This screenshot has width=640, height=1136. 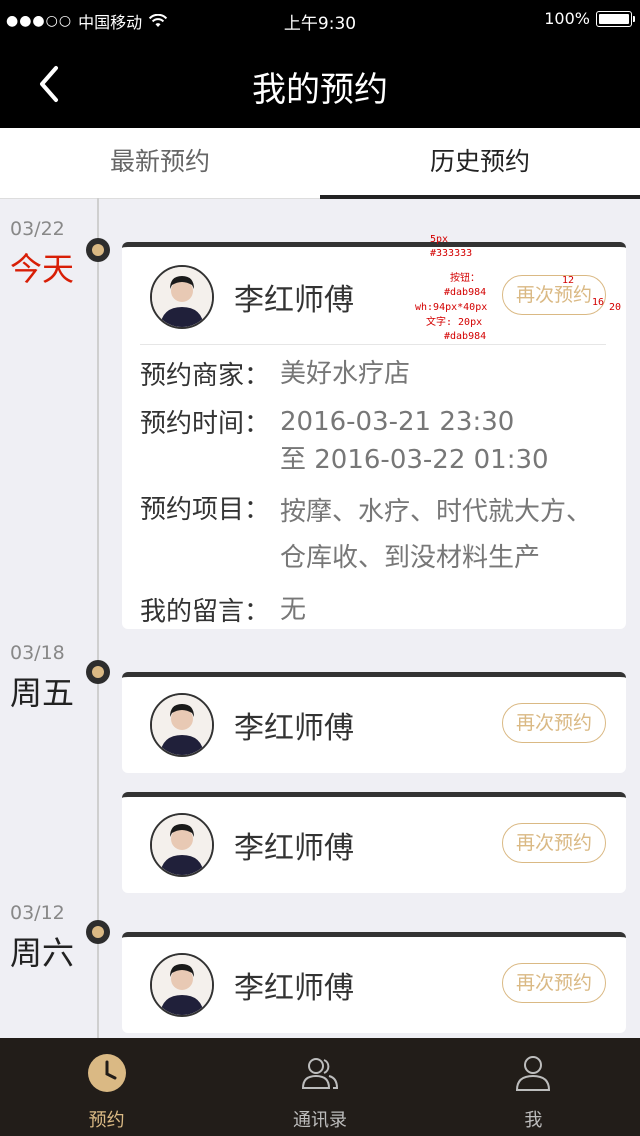 I want to click on tabbar-item-booking: 预约, so click(x=106, y=1087).